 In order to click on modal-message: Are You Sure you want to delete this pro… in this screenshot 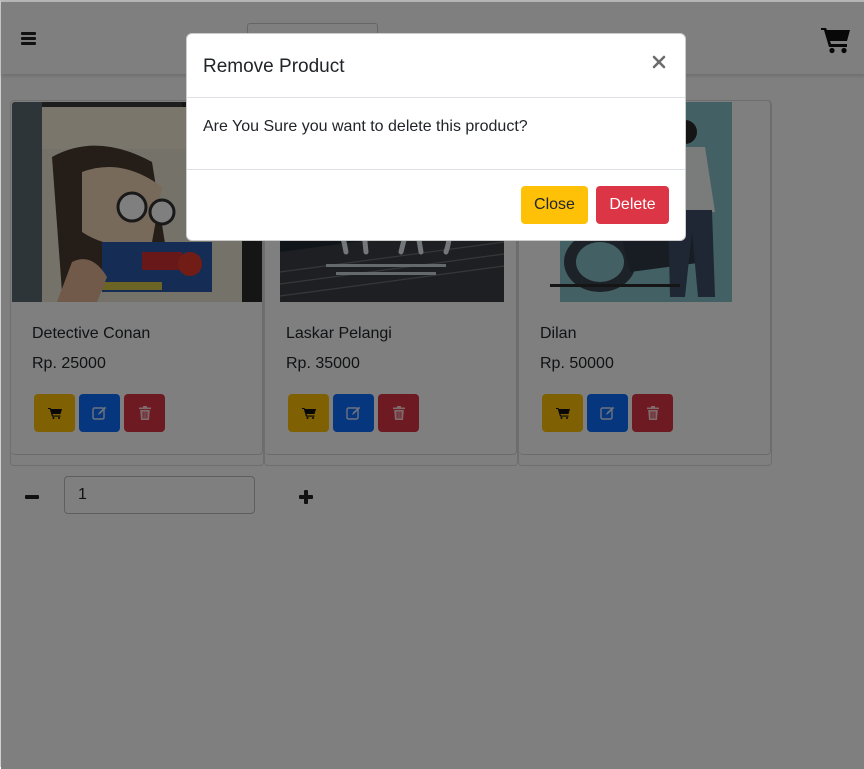, I will do `click(365, 126)`.